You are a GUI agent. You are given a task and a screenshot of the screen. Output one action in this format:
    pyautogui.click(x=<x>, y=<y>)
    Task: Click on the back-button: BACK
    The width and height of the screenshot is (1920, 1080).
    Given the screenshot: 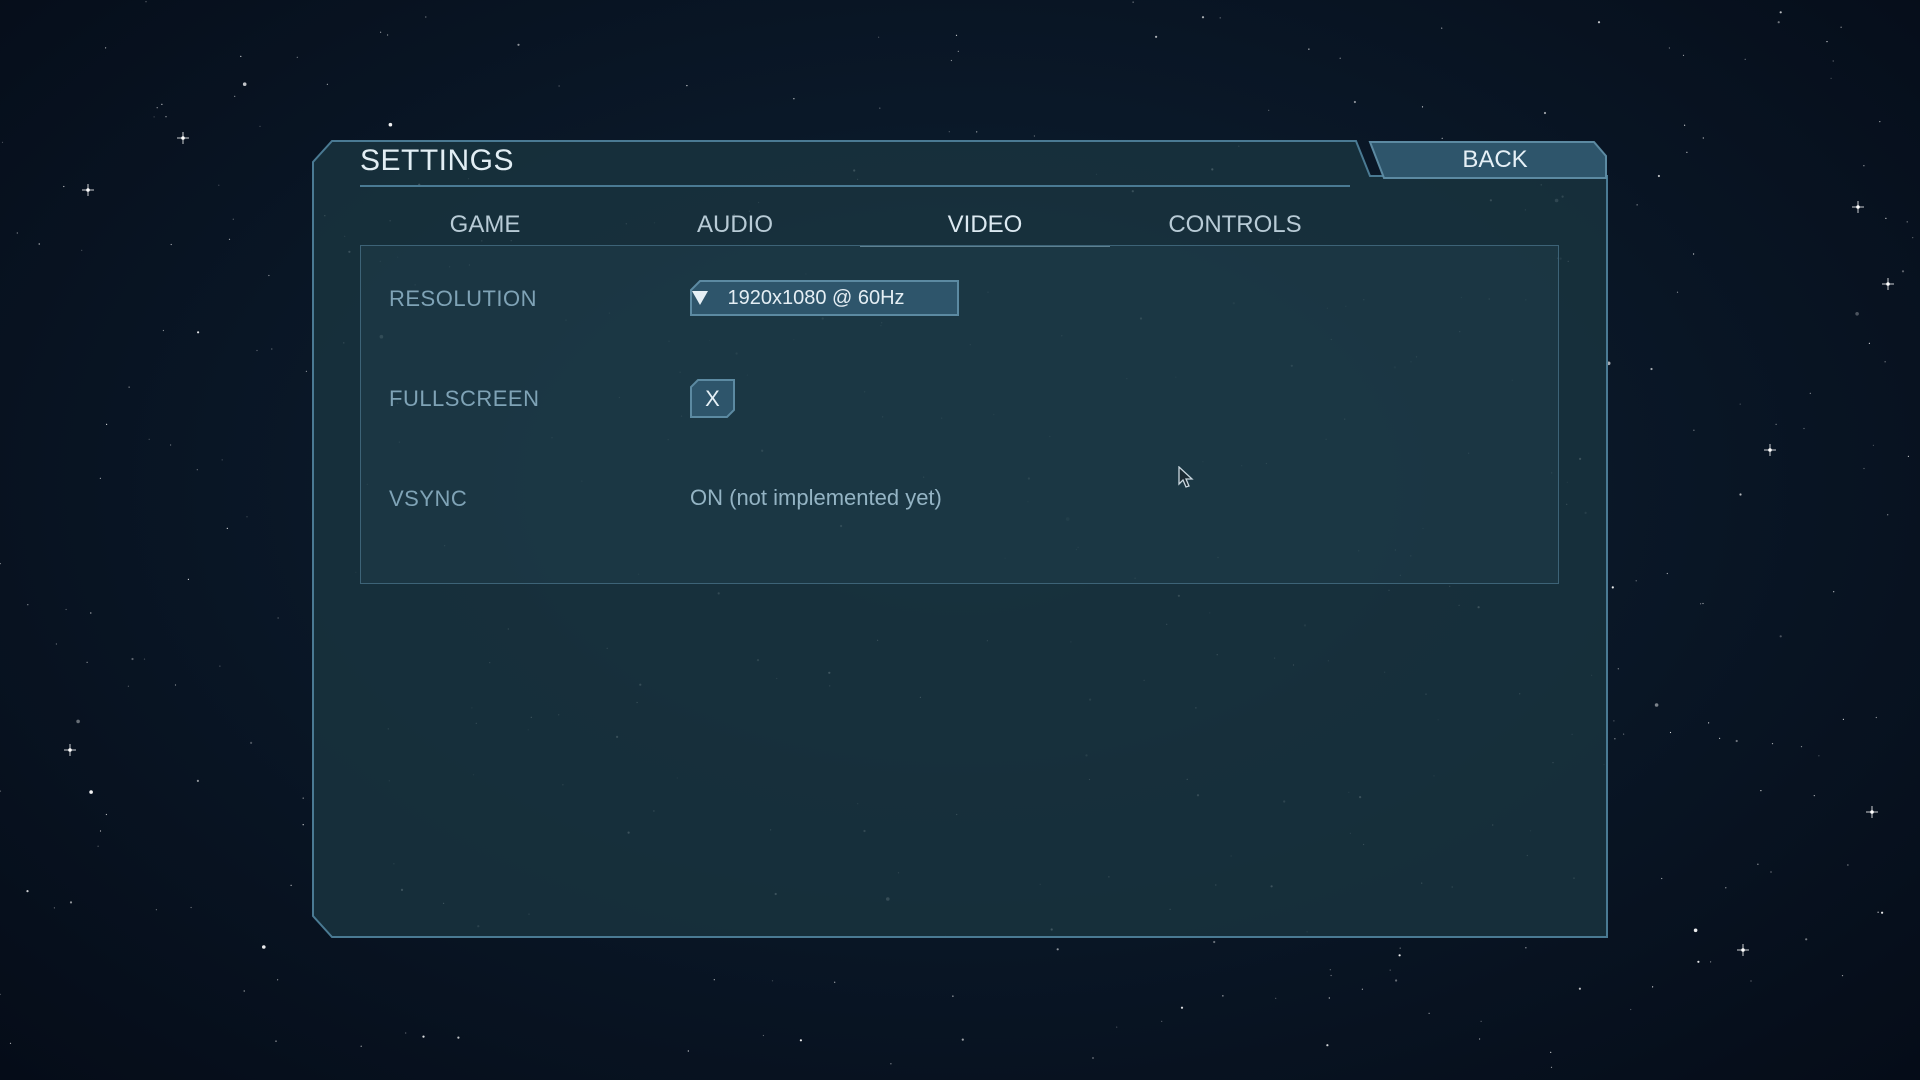 What is the action you would take?
    pyautogui.click(x=1488, y=160)
    